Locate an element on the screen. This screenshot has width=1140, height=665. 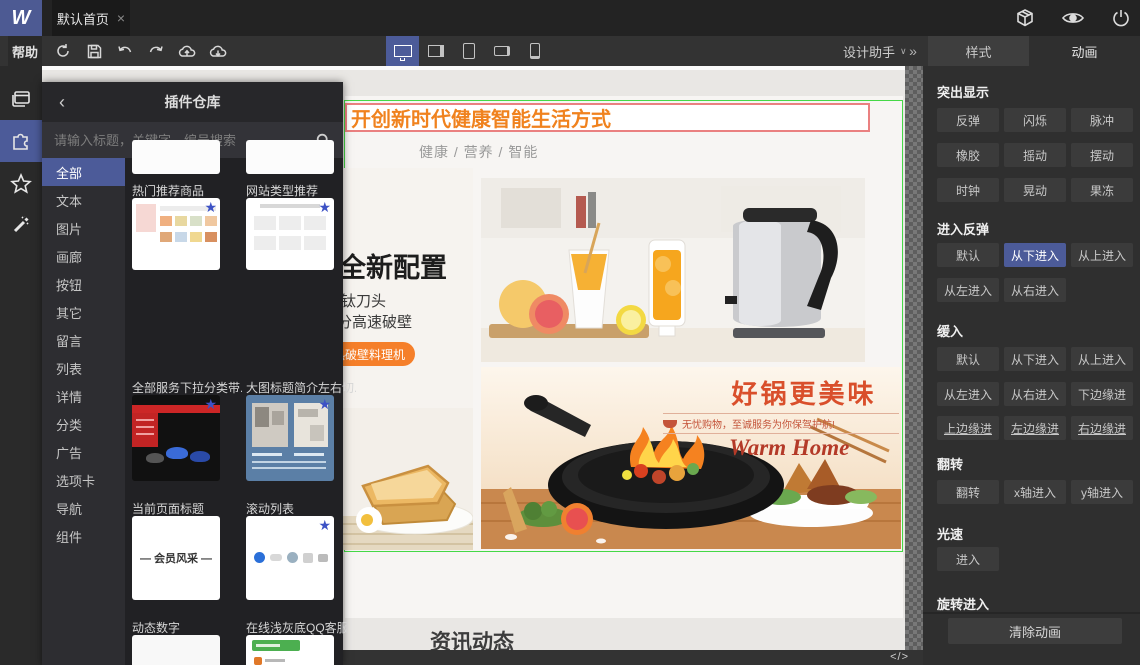
rail-tools-icon is located at coordinates (21, 225).